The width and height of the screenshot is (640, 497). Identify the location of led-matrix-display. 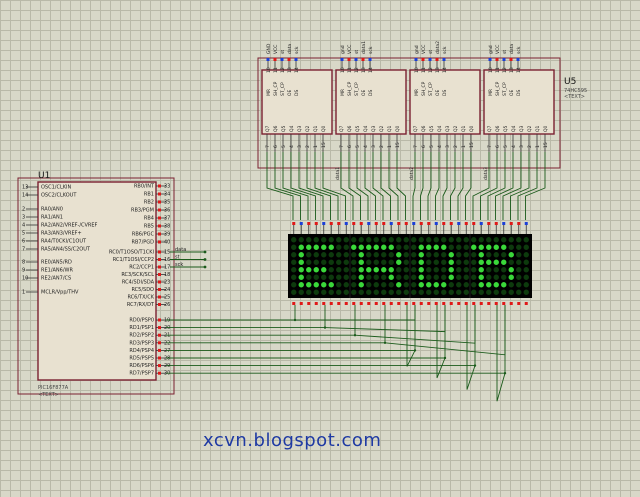
(410, 263).